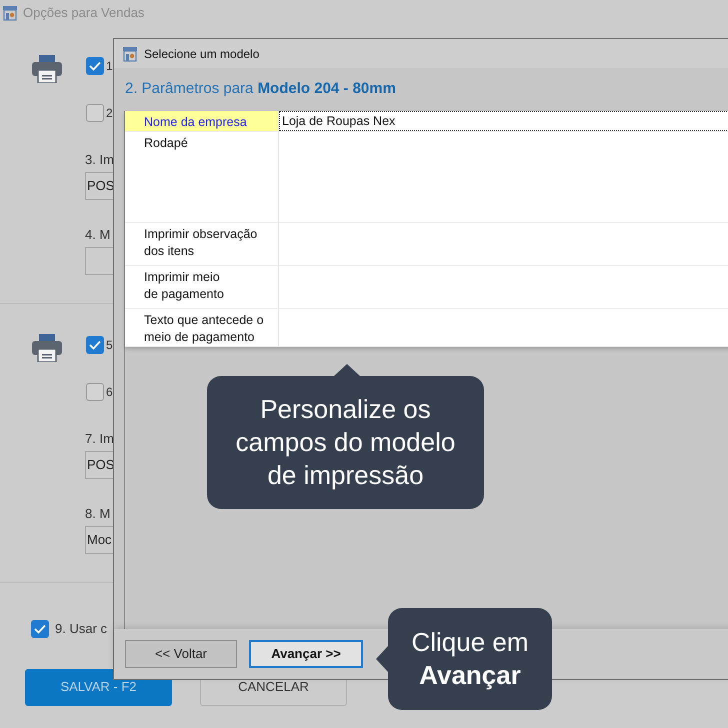 This screenshot has width=728, height=728. Describe the element at coordinates (109, 345) in the screenshot. I see `option-label: 5` at that location.